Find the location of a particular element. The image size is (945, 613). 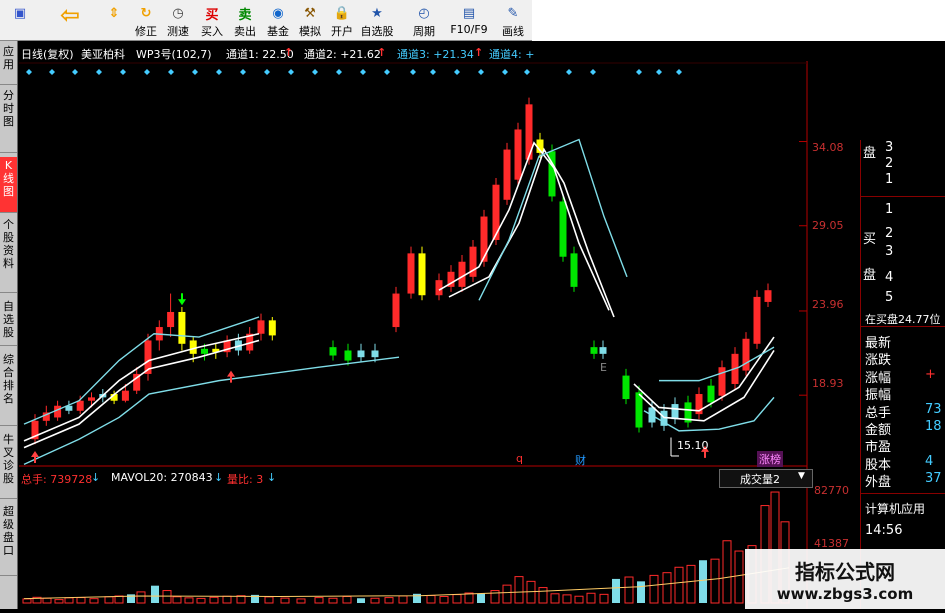

price-axis-label: 23.96 is located at coordinates (828, 304).